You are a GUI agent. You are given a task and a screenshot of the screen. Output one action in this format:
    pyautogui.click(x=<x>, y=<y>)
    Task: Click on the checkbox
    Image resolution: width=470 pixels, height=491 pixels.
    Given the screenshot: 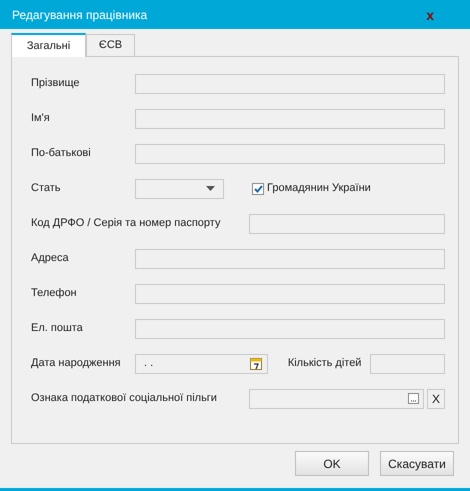 What is the action you would take?
    pyautogui.click(x=258, y=188)
    